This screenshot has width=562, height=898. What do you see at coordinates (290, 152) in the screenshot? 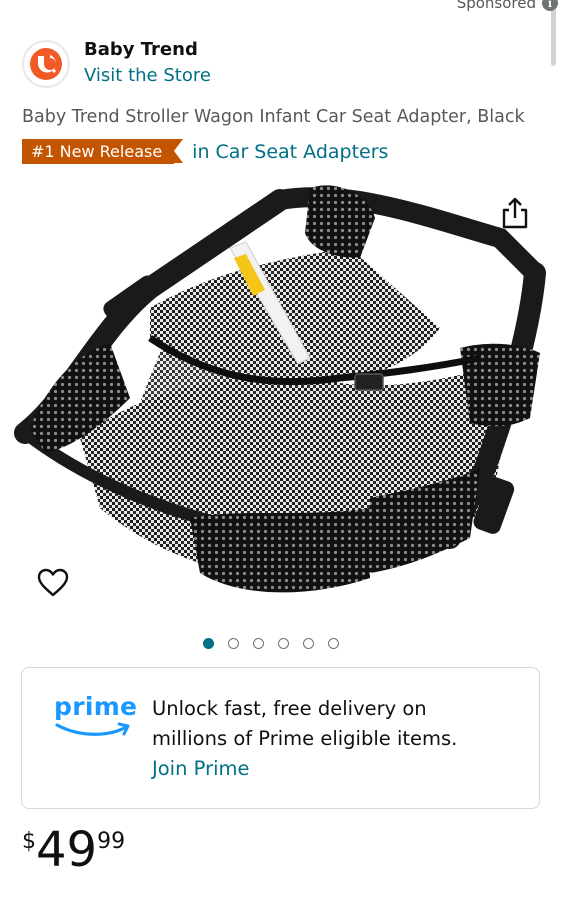
I see `category-link: in Car Seat Adapters` at bounding box center [290, 152].